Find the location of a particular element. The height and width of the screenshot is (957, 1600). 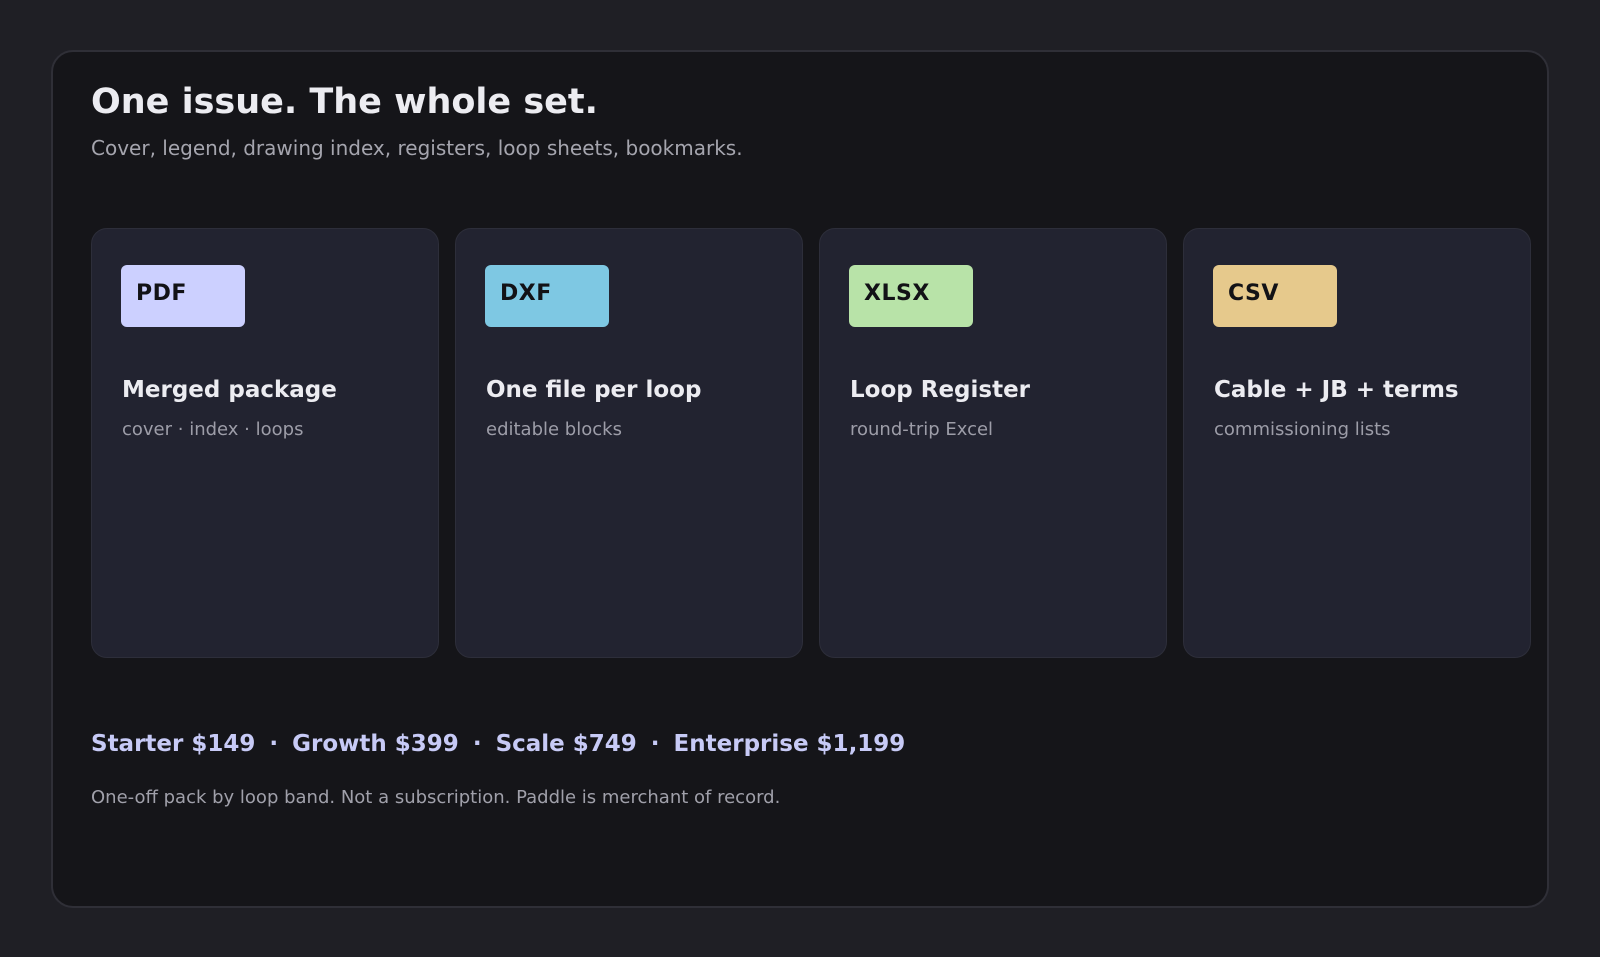

card-xlsx: XLSX Loop Register round-trip Excel is located at coordinates (993, 443).